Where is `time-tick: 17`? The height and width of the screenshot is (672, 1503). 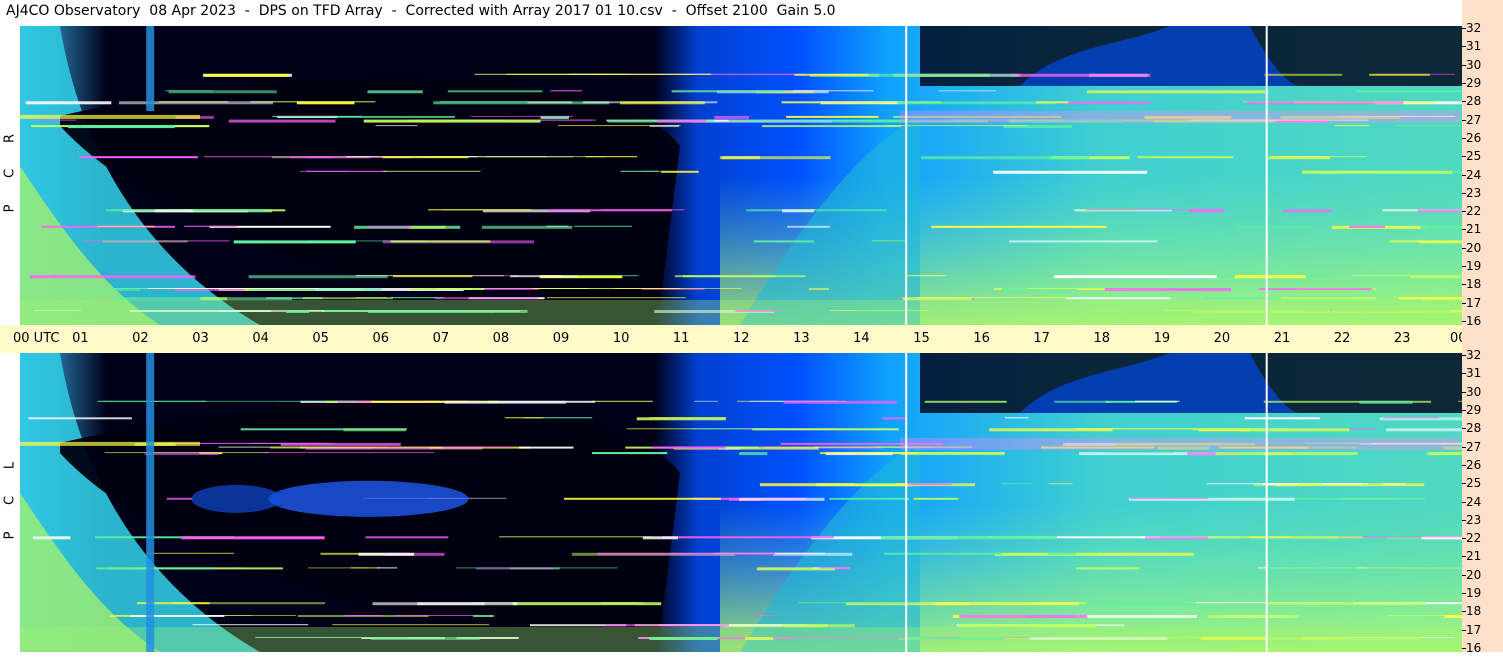
time-tick: 17 is located at coordinates (1041, 338).